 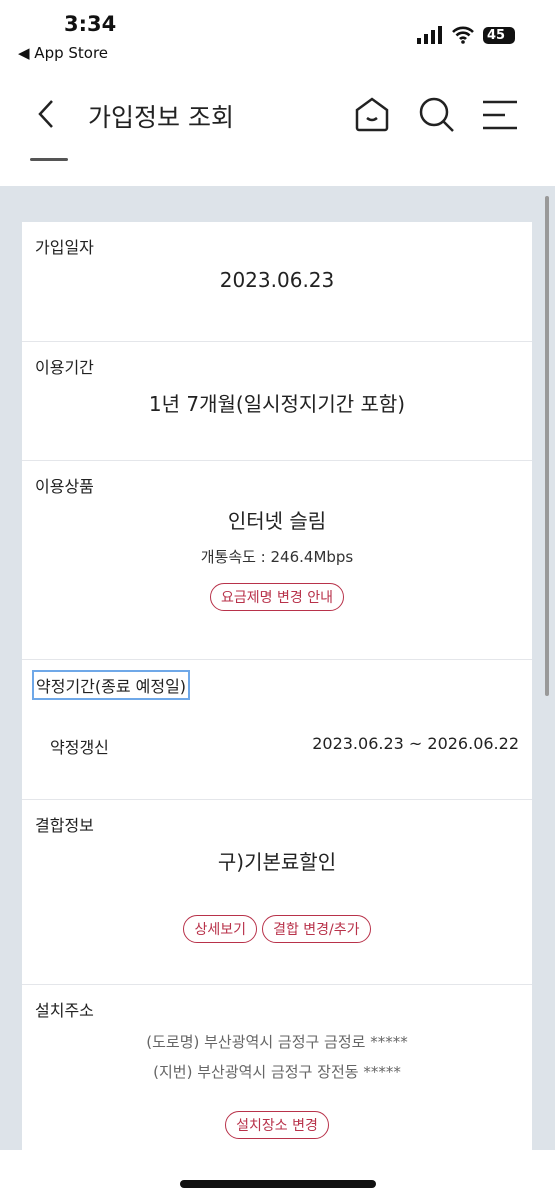 I want to click on plan-name-change-button: 요금제명 변경 안내, so click(x=277, y=597).